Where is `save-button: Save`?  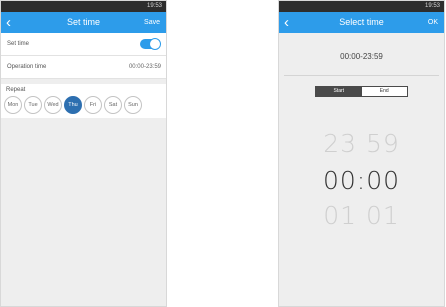
save-button: Save is located at coordinates (152, 22).